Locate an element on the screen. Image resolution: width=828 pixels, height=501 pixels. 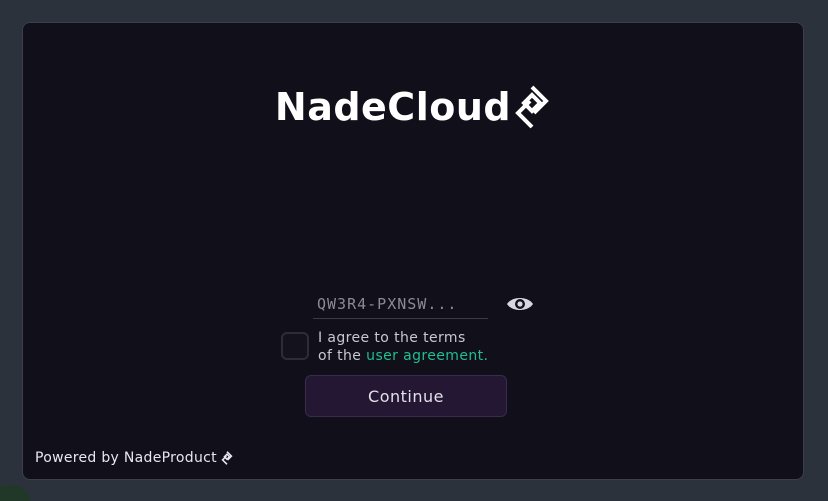
eye-icon is located at coordinates (520, 304).